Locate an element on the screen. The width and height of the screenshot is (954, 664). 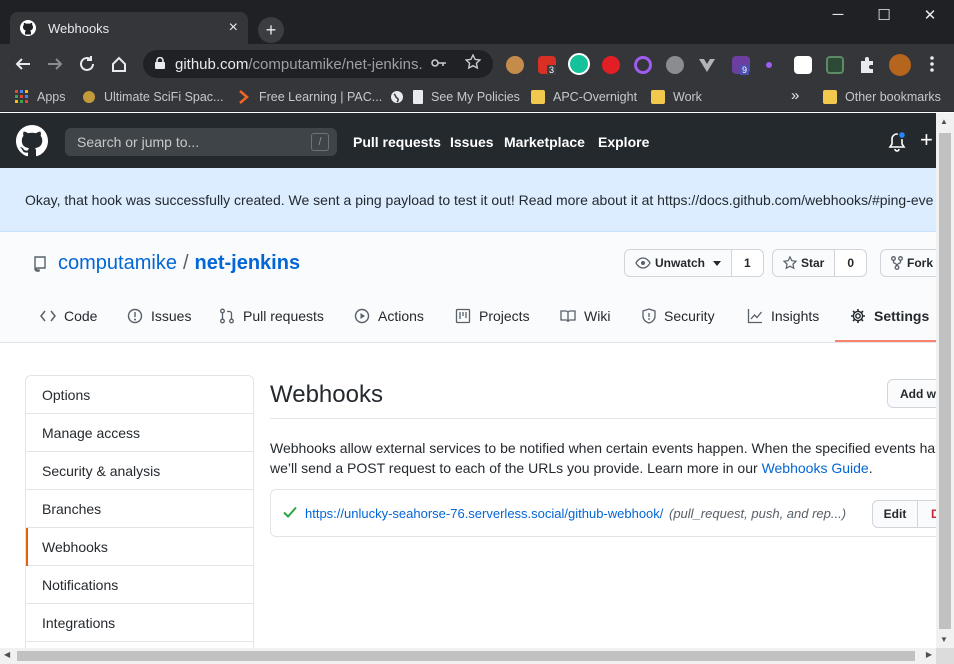
screen-extension-icon is located at coordinates (835, 65).